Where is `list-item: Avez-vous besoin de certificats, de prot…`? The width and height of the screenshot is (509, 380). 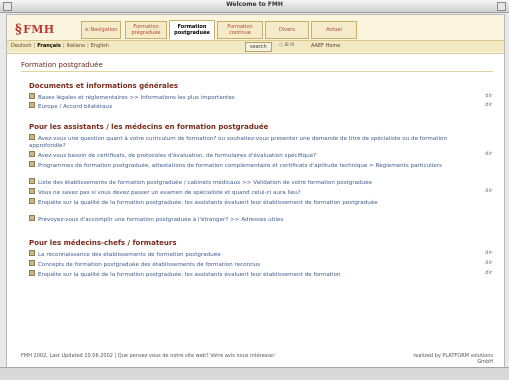 list-item: Avez-vous besoin de certificats, de prot… is located at coordinates (254, 155).